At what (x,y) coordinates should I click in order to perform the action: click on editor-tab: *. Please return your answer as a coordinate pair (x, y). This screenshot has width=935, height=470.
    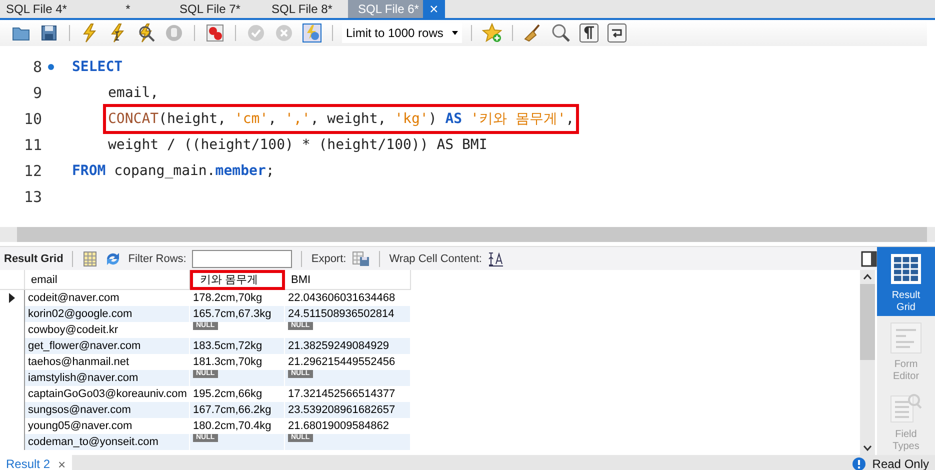
    Looking at the image, I should click on (128, 9).